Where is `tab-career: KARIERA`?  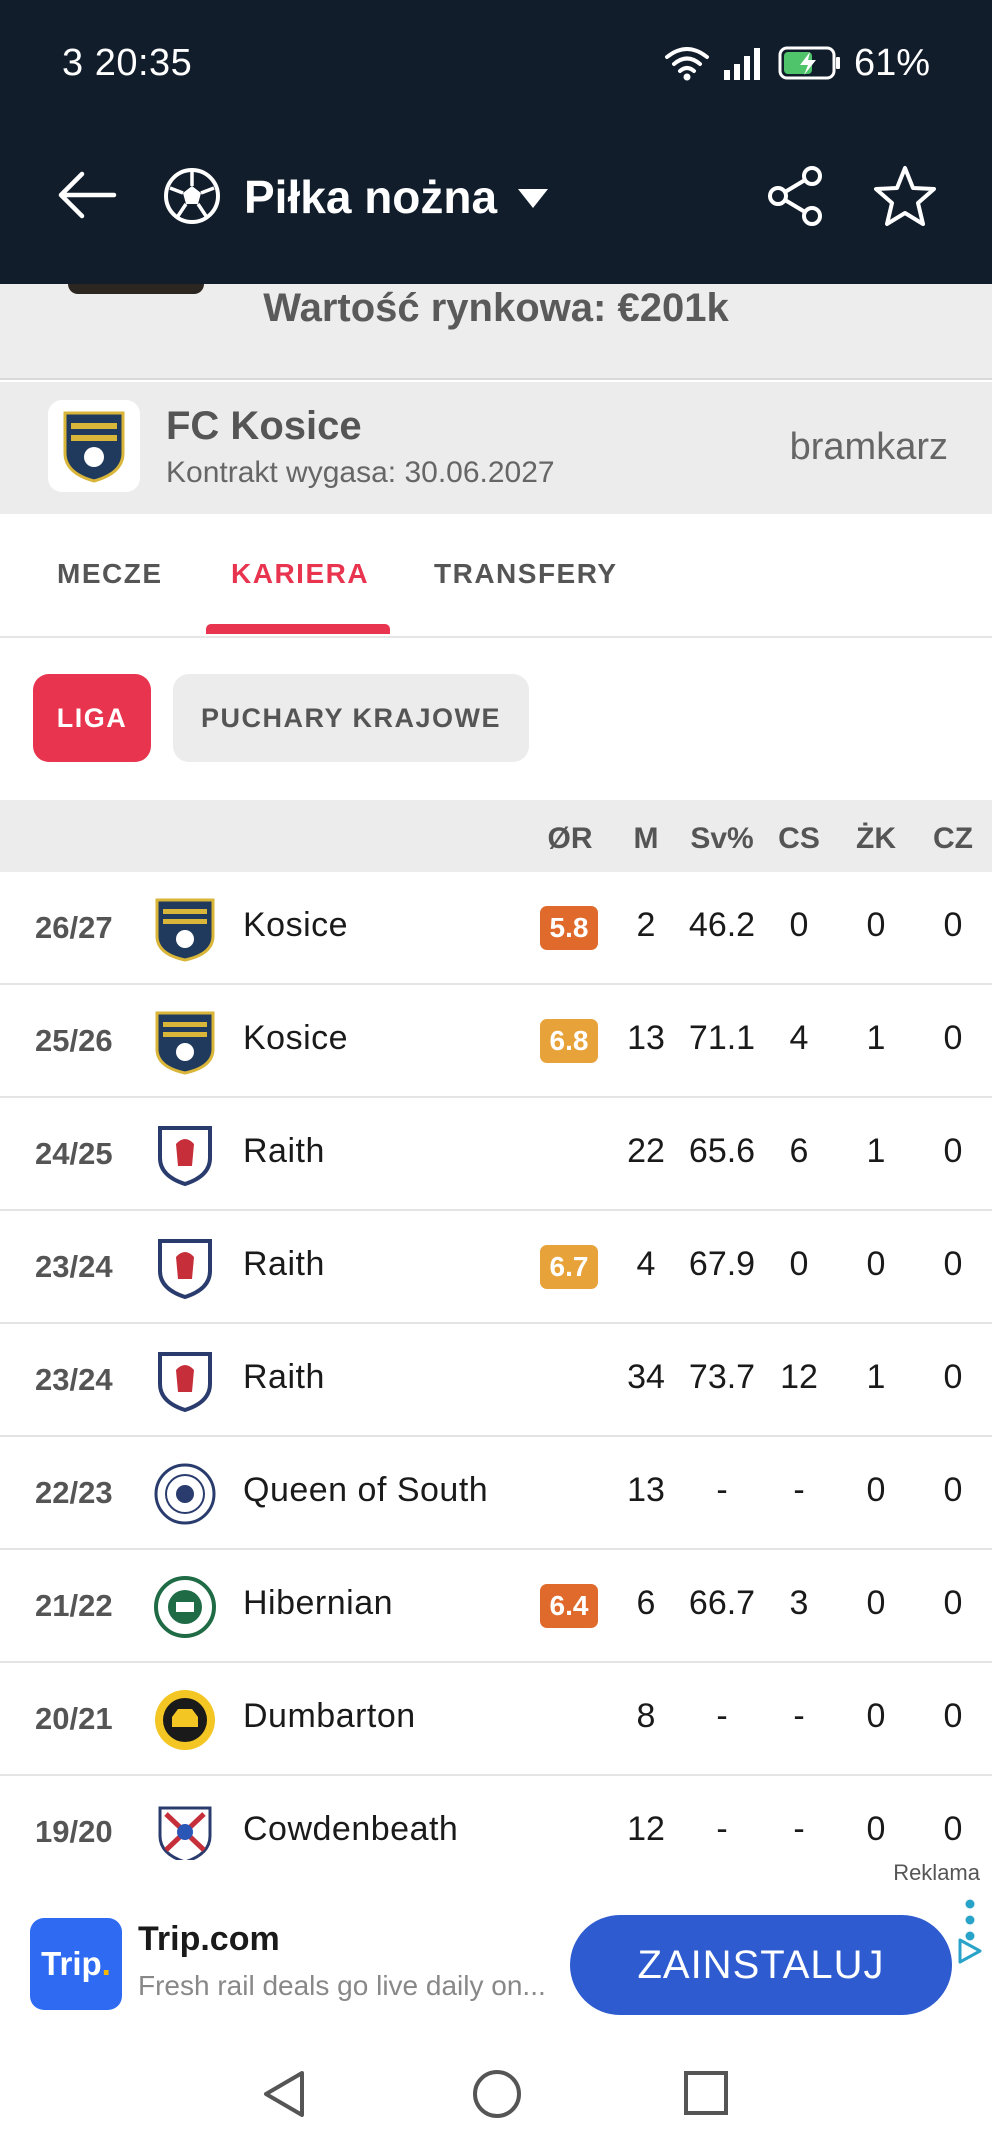 tab-career: KARIERA is located at coordinates (300, 574).